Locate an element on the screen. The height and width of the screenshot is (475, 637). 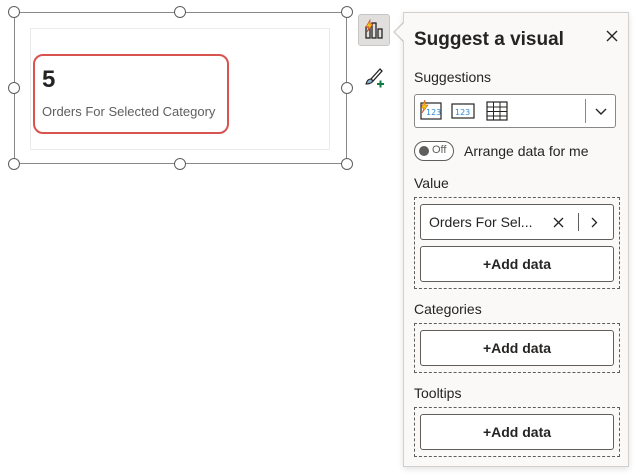
card-label: Orders For Selected Category is located at coordinates (129, 111).